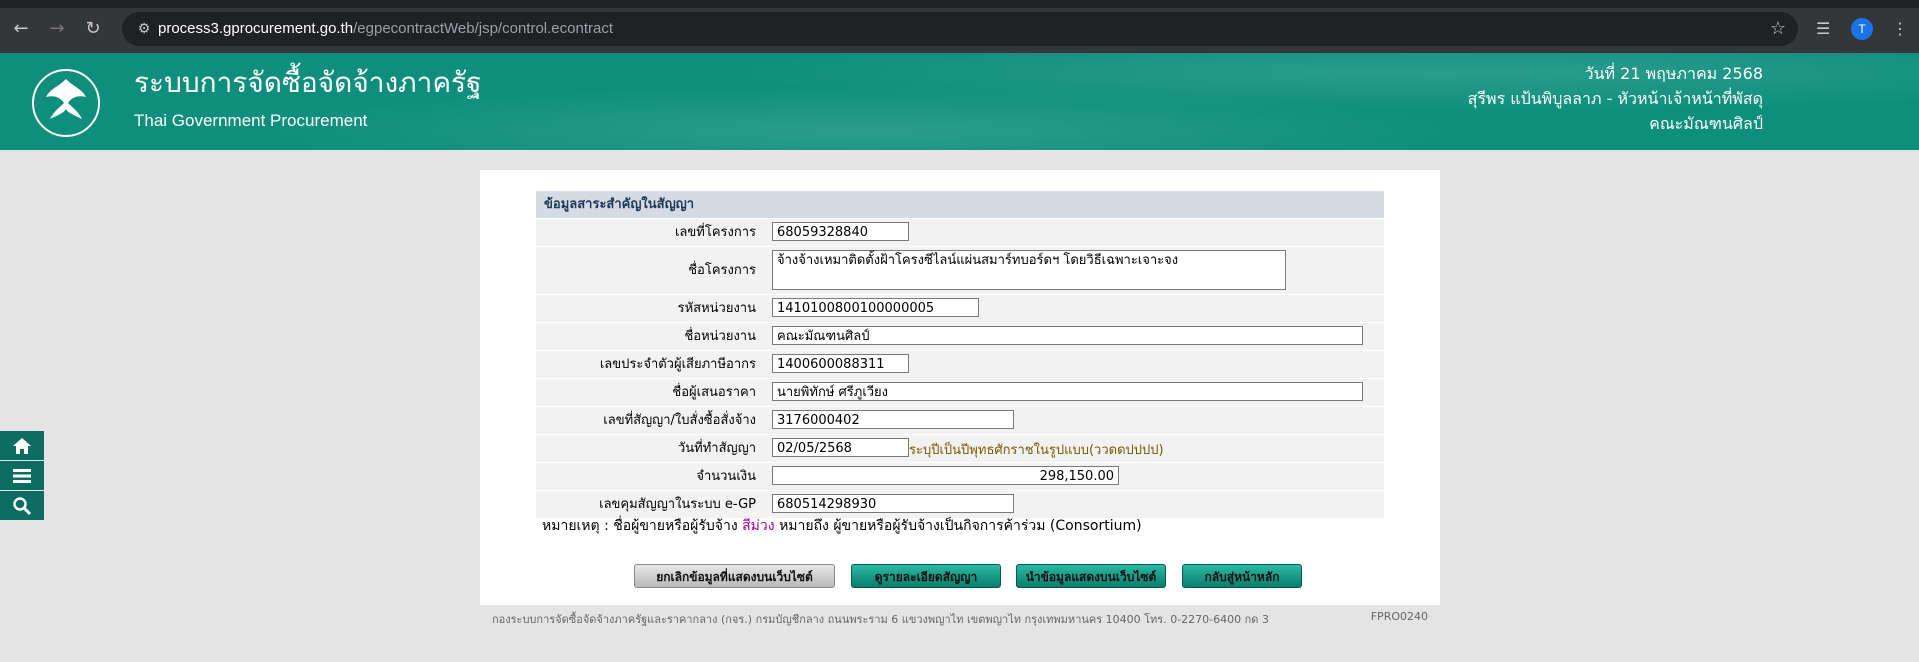 The image size is (1919, 662). What do you see at coordinates (926, 576) in the screenshot?
I see `view-contract-detail-button: ดูรายละเอียดสัญญา` at bounding box center [926, 576].